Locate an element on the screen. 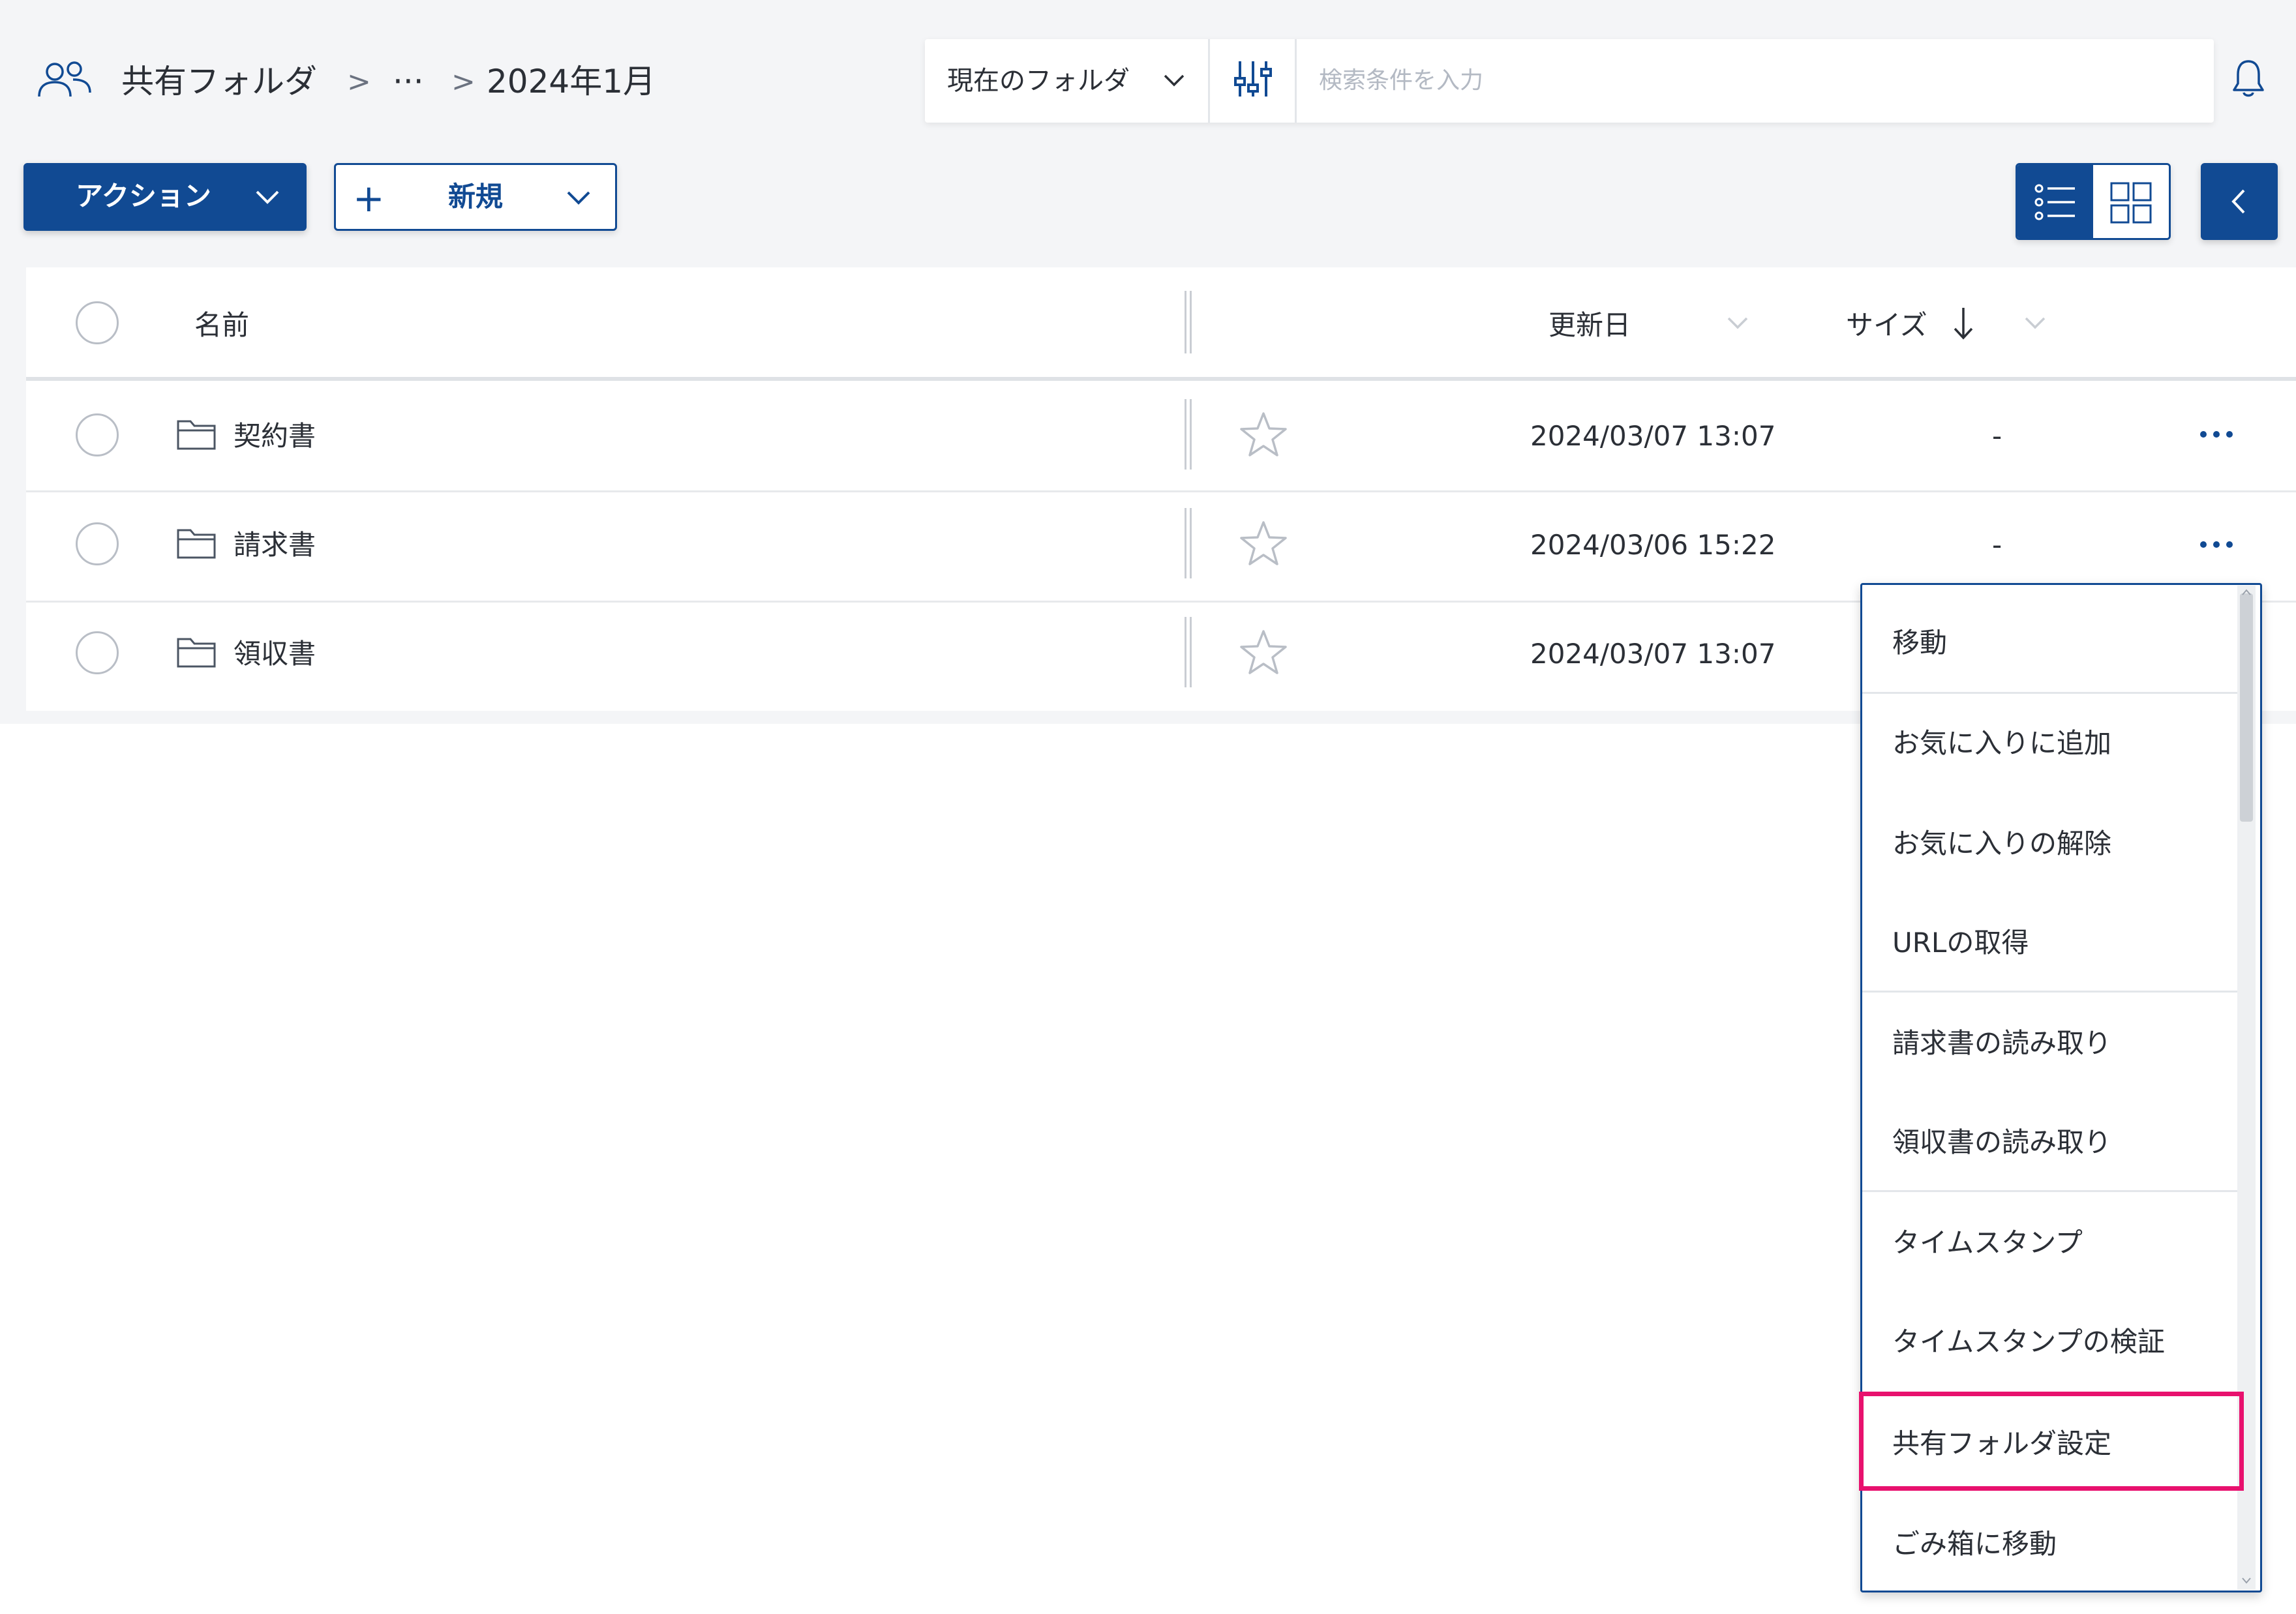  menu-item-timestamp: タイムスタンプ is located at coordinates (2053, 1242).